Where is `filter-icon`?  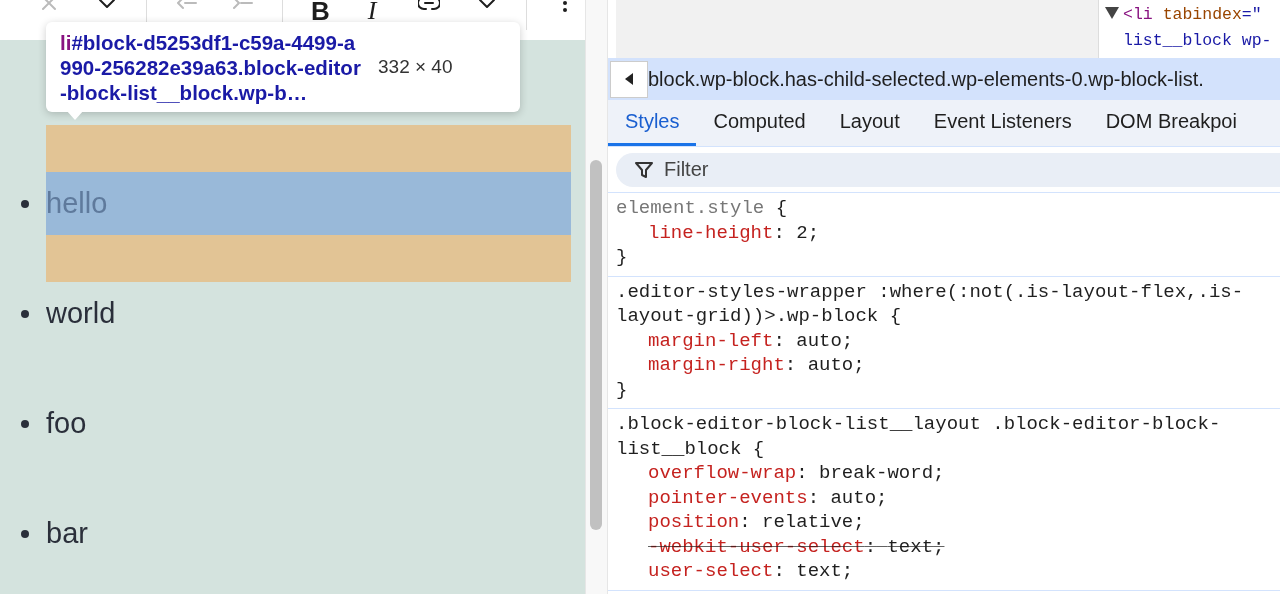
filter-icon is located at coordinates (644, 169).